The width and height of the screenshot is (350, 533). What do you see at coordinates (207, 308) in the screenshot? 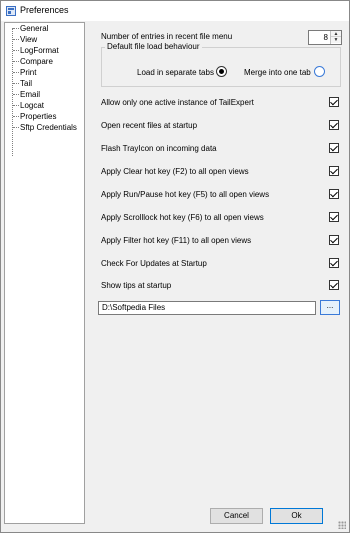
I see `path-input: D:\Softpedia Files` at bounding box center [207, 308].